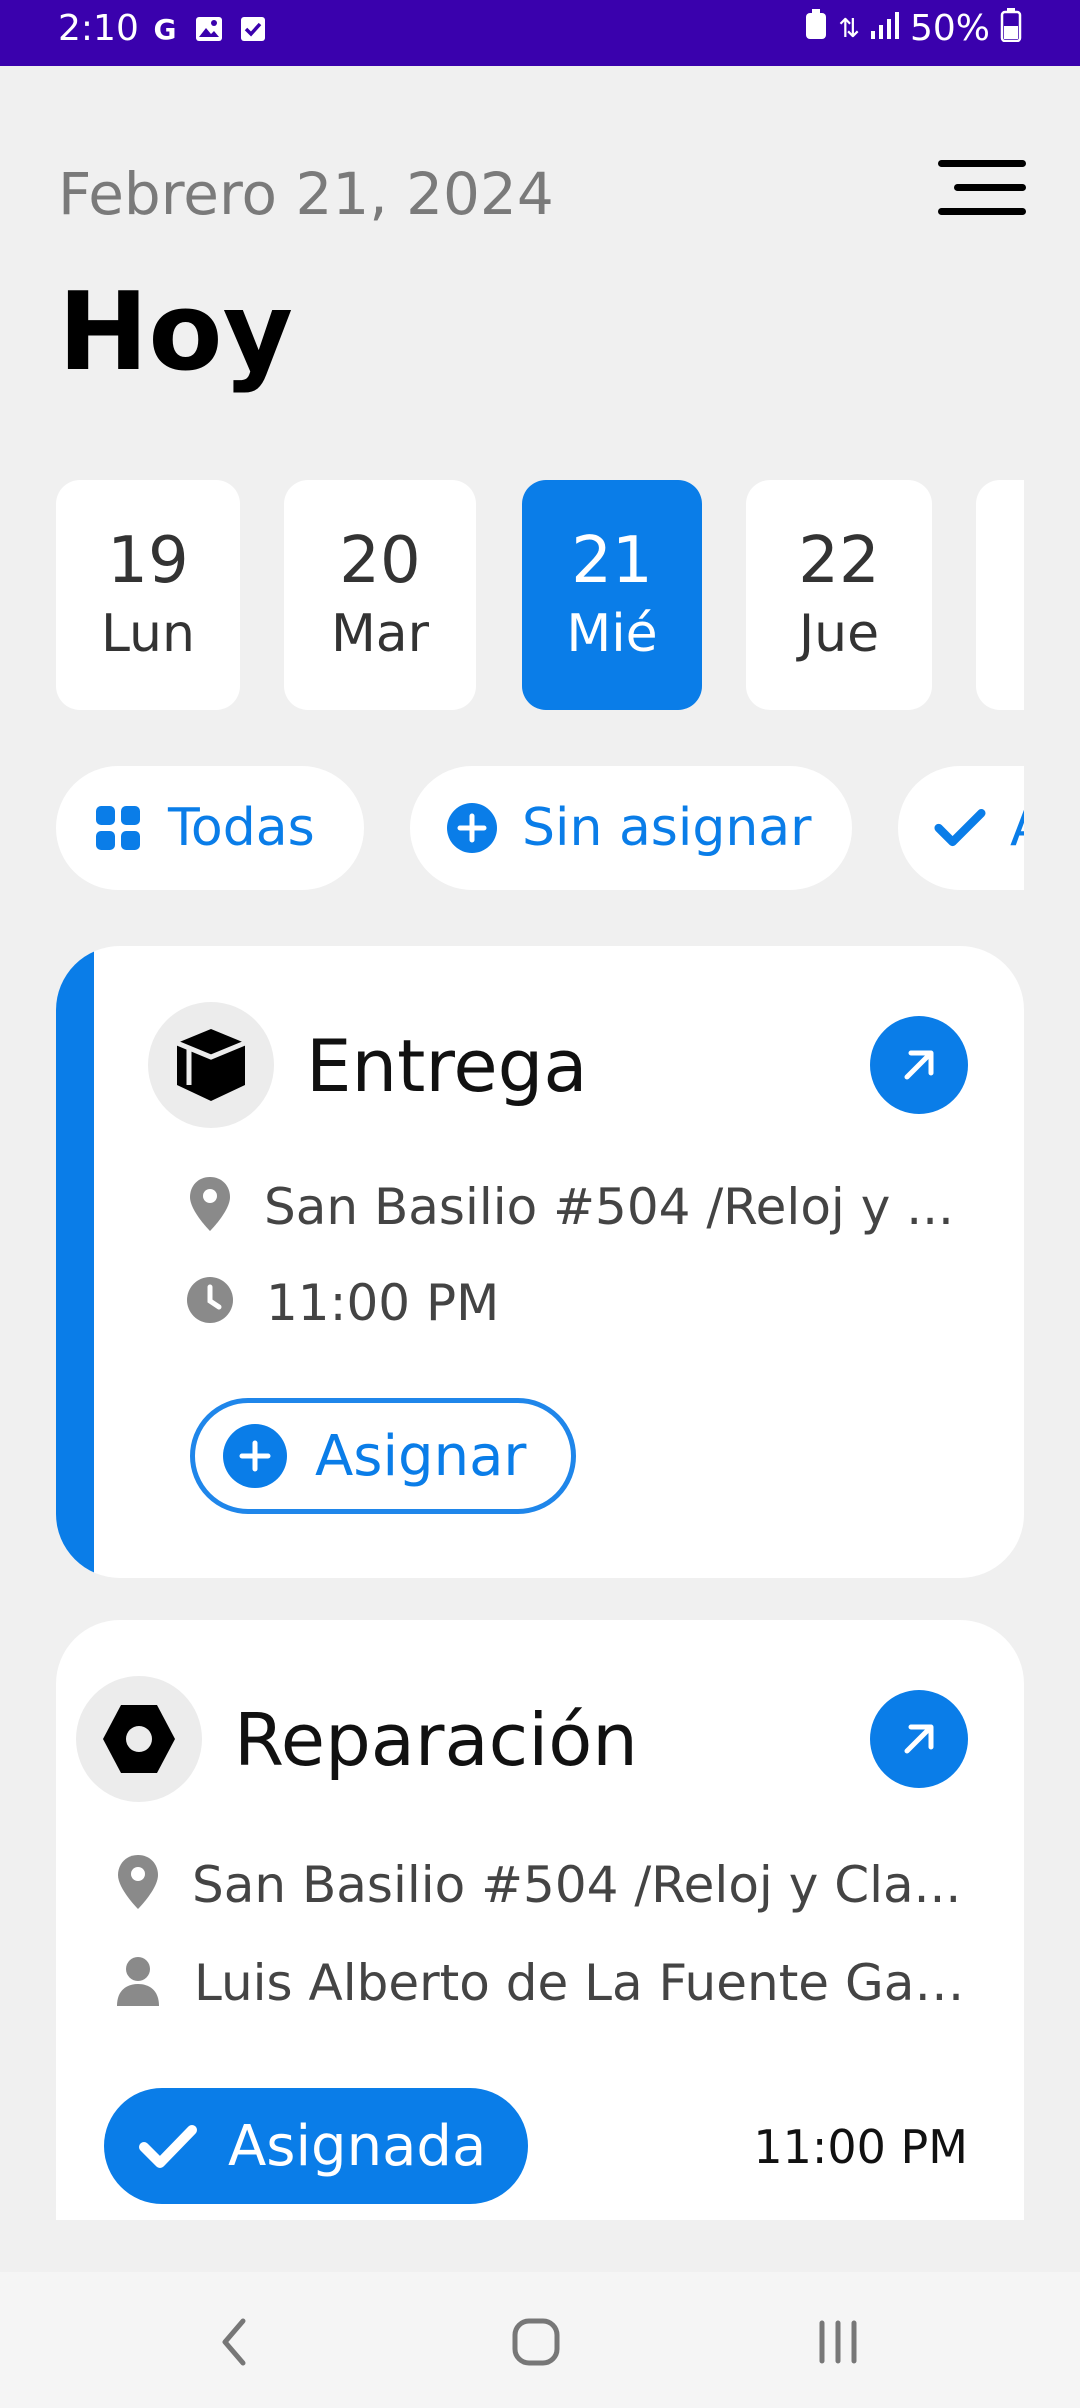 The image size is (1080, 2408). What do you see at coordinates (211, 1065) in the screenshot?
I see `cube-icon` at bounding box center [211, 1065].